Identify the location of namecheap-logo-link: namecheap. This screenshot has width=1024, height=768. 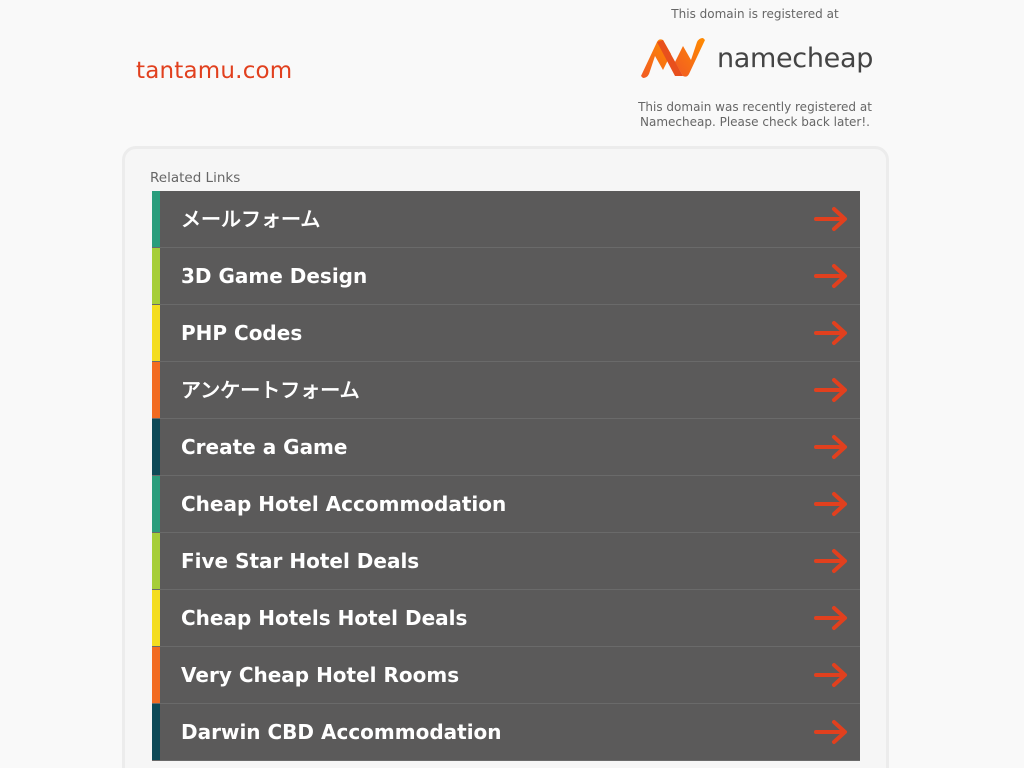
(755, 58).